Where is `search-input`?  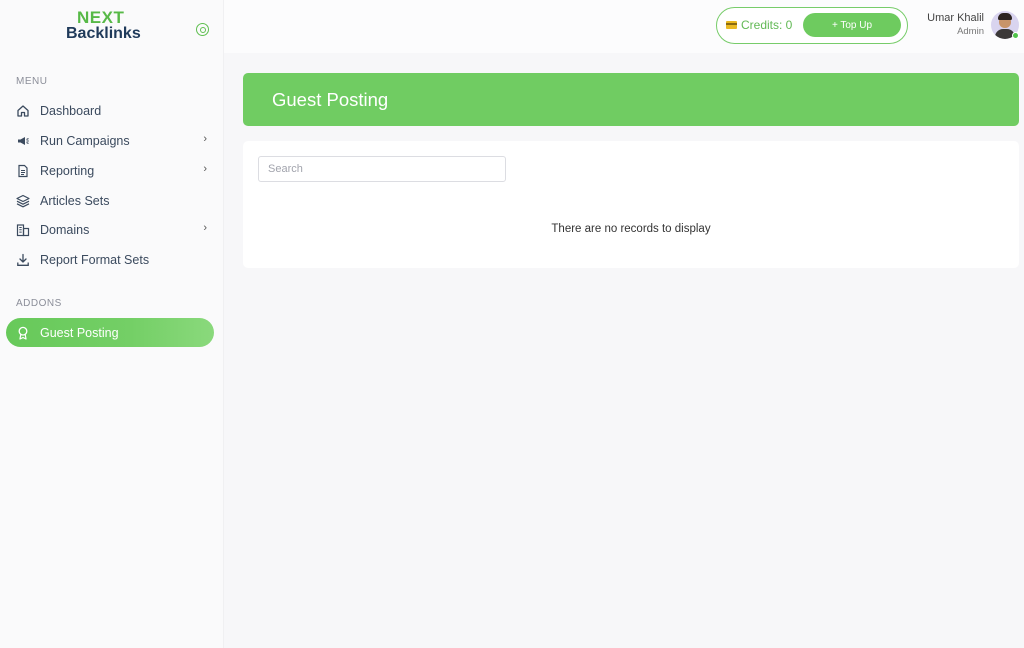 search-input is located at coordinates (382, 169).